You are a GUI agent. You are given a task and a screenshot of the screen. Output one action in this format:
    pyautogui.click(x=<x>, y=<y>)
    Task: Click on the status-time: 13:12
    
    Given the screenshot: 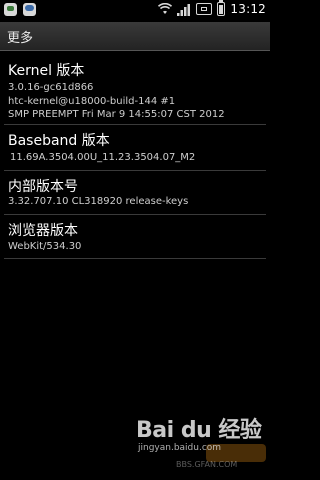 What is the action you would take?
    pyautogui.click(x=248, y=9)
    